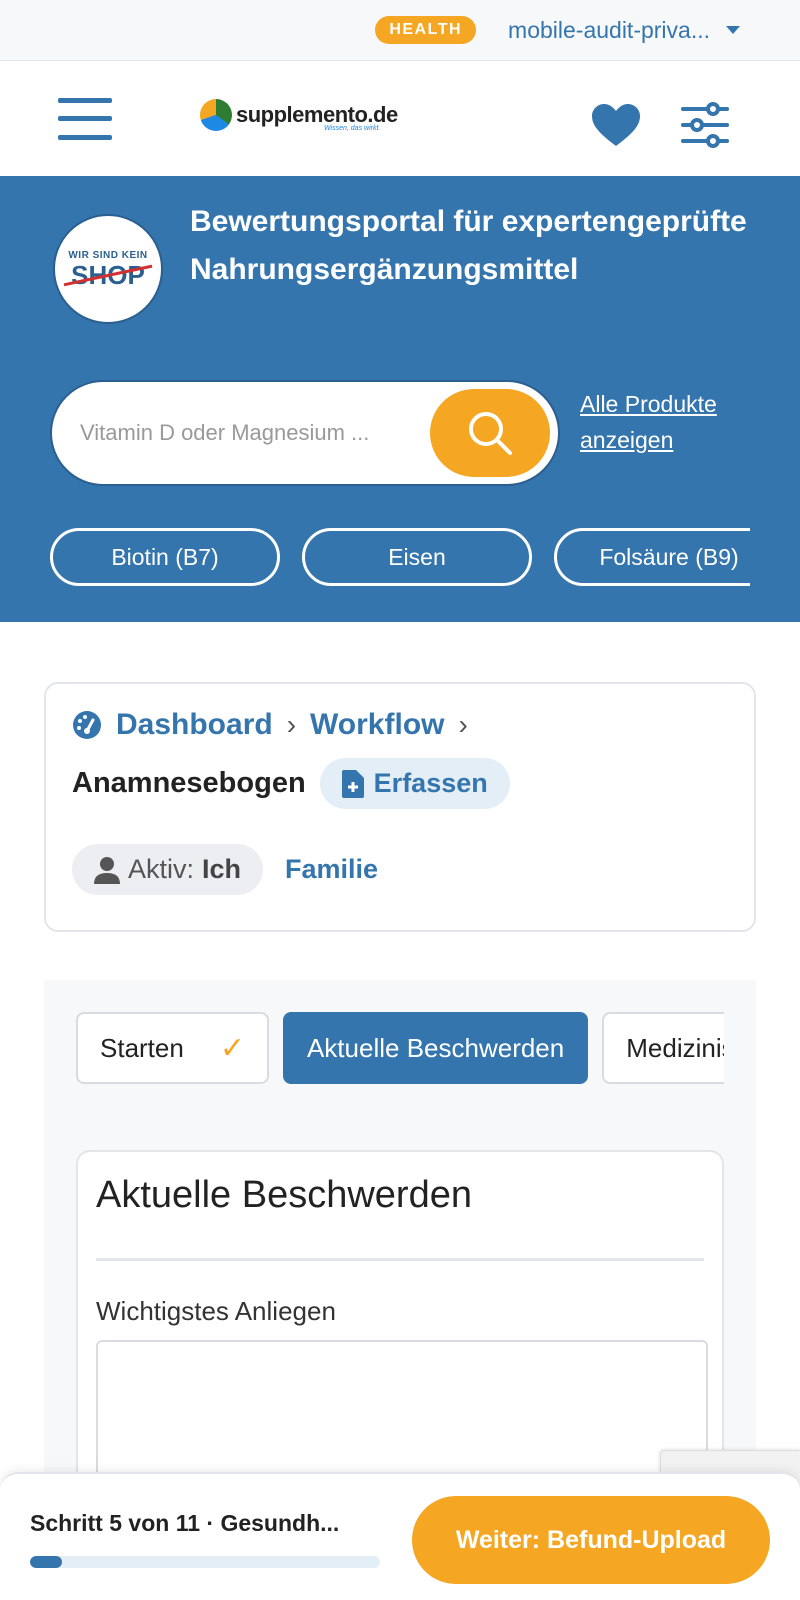 The image size is (800, 1600). I want to click on progress-track, so click(205, 1562).